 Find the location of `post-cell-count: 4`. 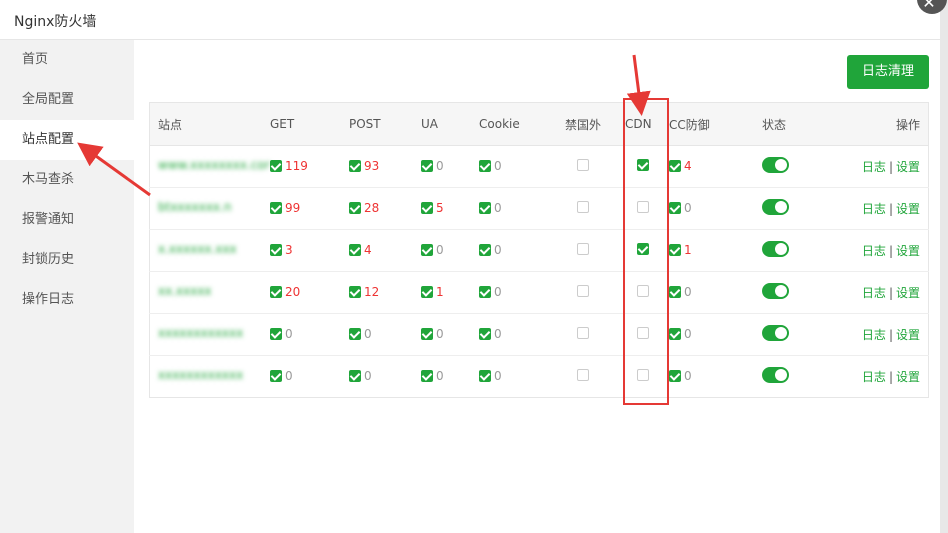

post-cell-count: 4 is located at coordinates (368, 249).